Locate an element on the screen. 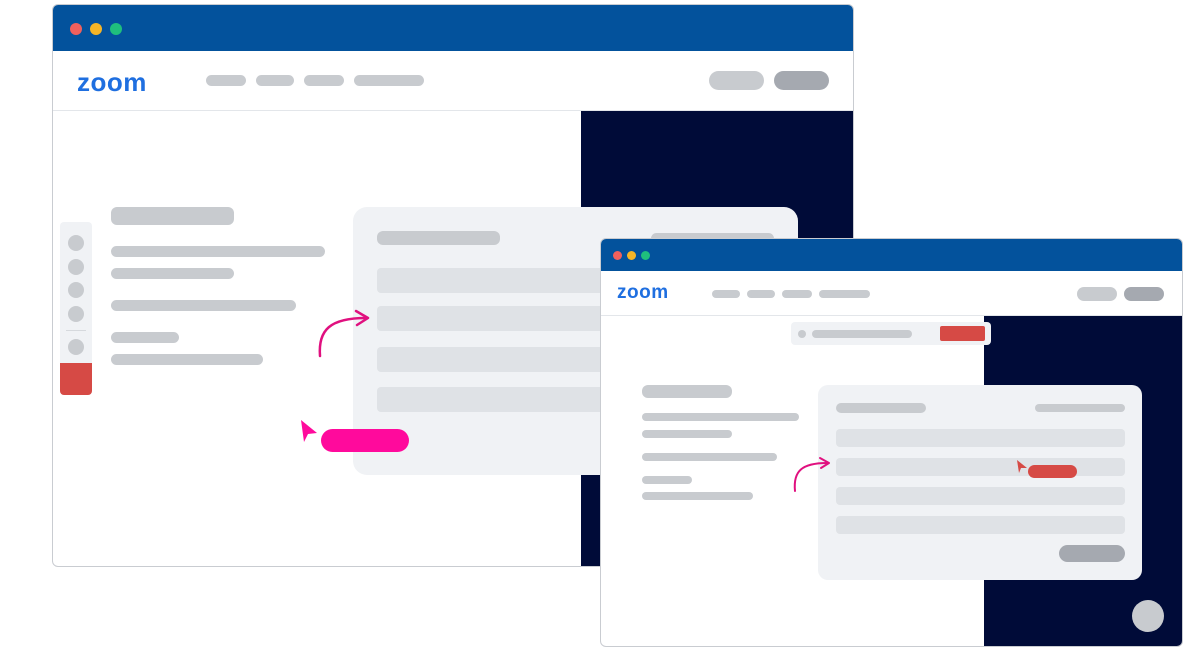 Image resolution: width=1204 pixels, height=652 pixels. front-window-annotations is located at coordinates (910, 474).